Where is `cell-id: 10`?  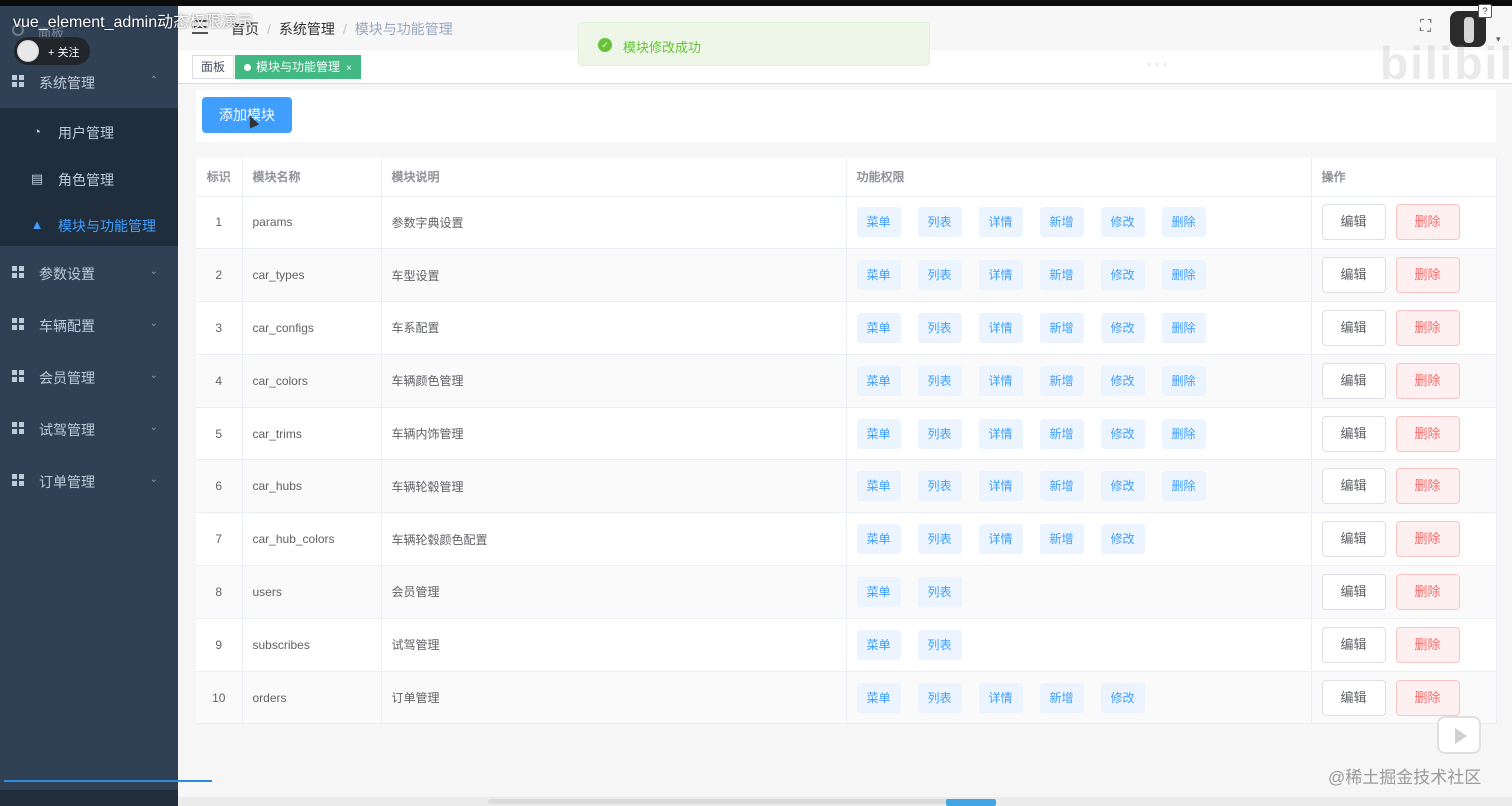 cell-id: 10 is located at coordinates (219, 698).